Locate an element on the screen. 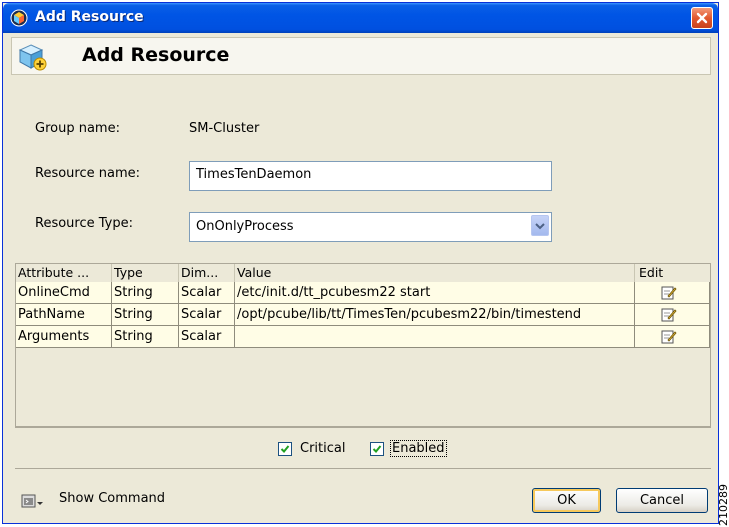 The width and height of the screenshot is (729, 527). group-name-value: SM-Cluster is located at coordinates (224, 128).